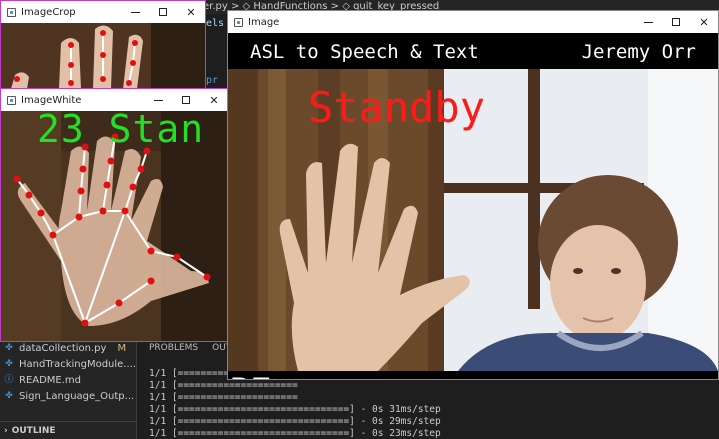 The width and height of the screenshot is (719, 439). I want to click on tab-problems: PROBLEMS, so click(173, 348).